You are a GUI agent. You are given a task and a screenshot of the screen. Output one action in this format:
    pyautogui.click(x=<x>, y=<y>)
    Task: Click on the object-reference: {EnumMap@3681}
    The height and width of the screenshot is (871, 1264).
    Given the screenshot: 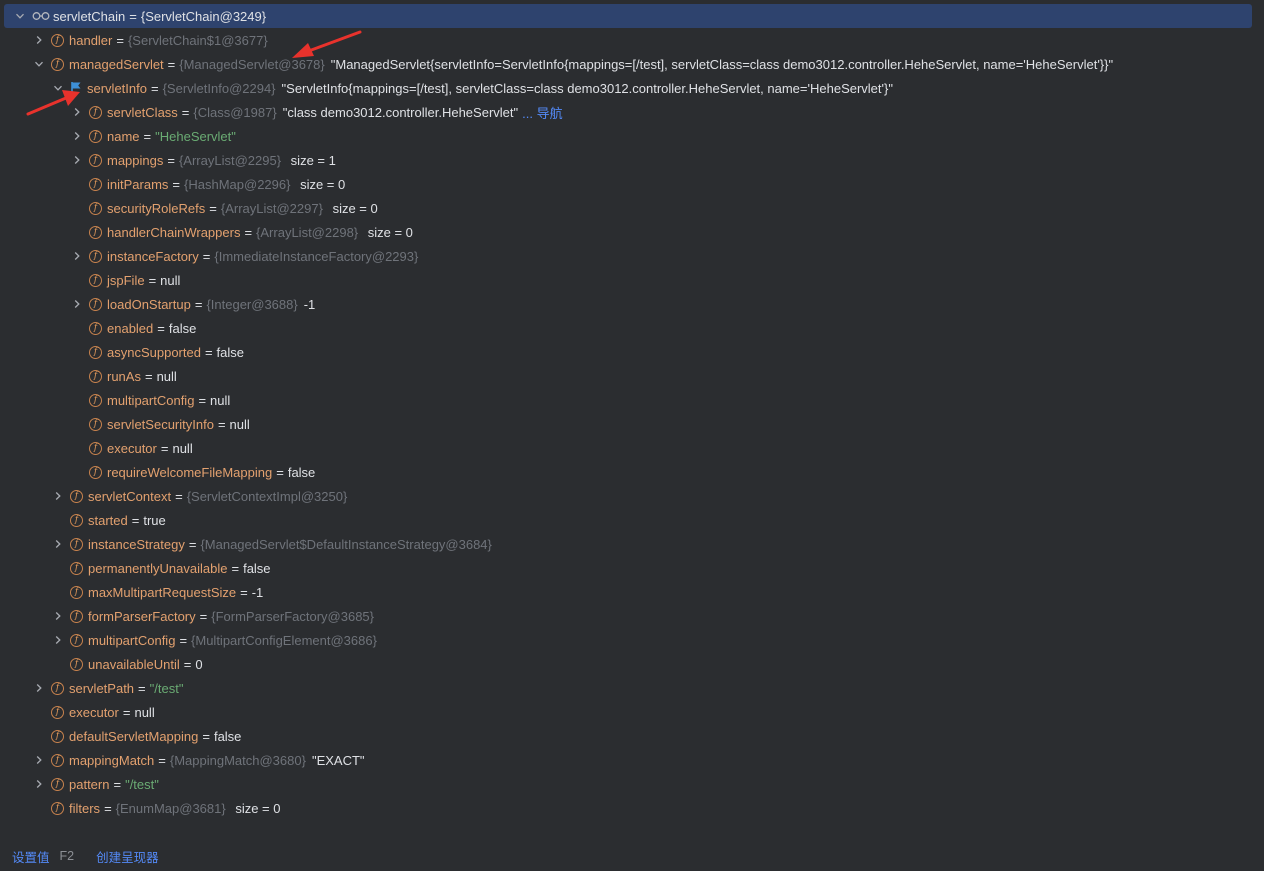 What is the action you would take?
    pyautogui.click(x=170, y=808)
    